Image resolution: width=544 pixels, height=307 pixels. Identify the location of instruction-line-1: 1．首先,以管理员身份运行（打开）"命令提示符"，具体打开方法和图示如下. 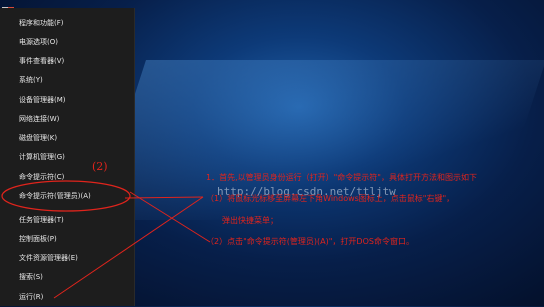
(341, 177).